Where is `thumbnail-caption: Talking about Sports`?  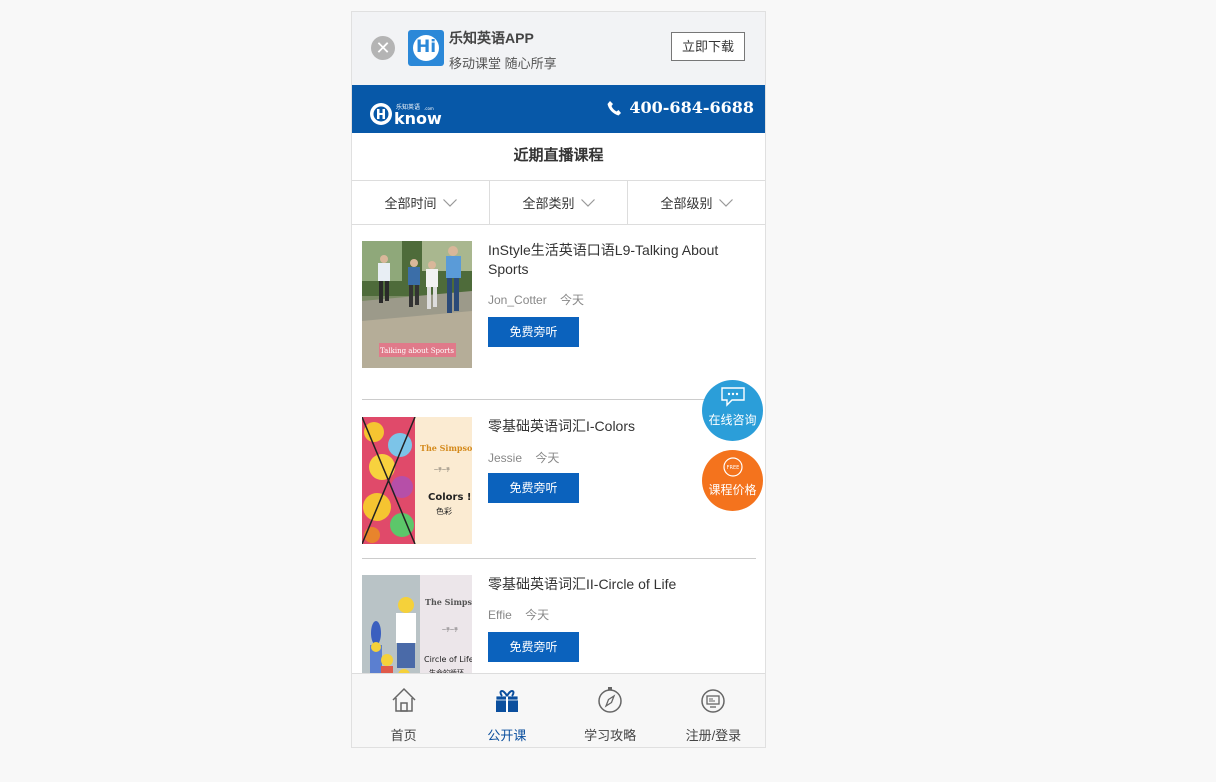 thumbnail-caption: Talking about Sports is located at coordinates (417, 351).